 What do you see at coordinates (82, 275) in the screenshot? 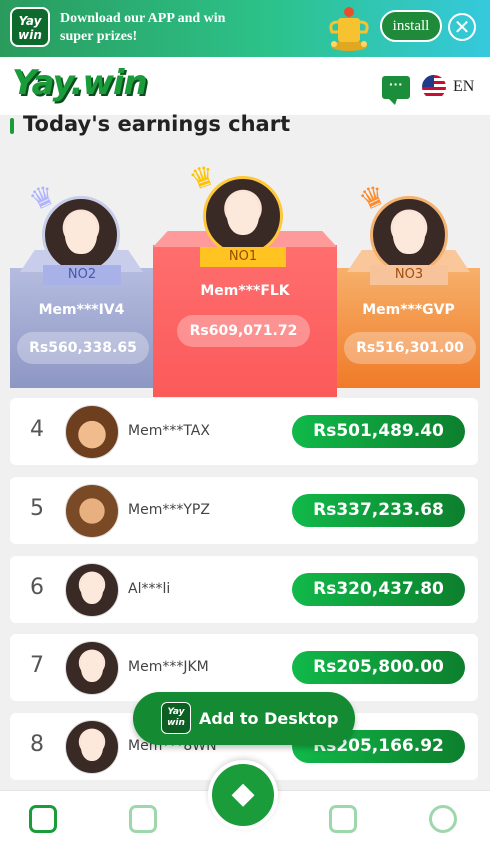
I see `rank-badge-2: NO2` at bounding box center [82, 275].